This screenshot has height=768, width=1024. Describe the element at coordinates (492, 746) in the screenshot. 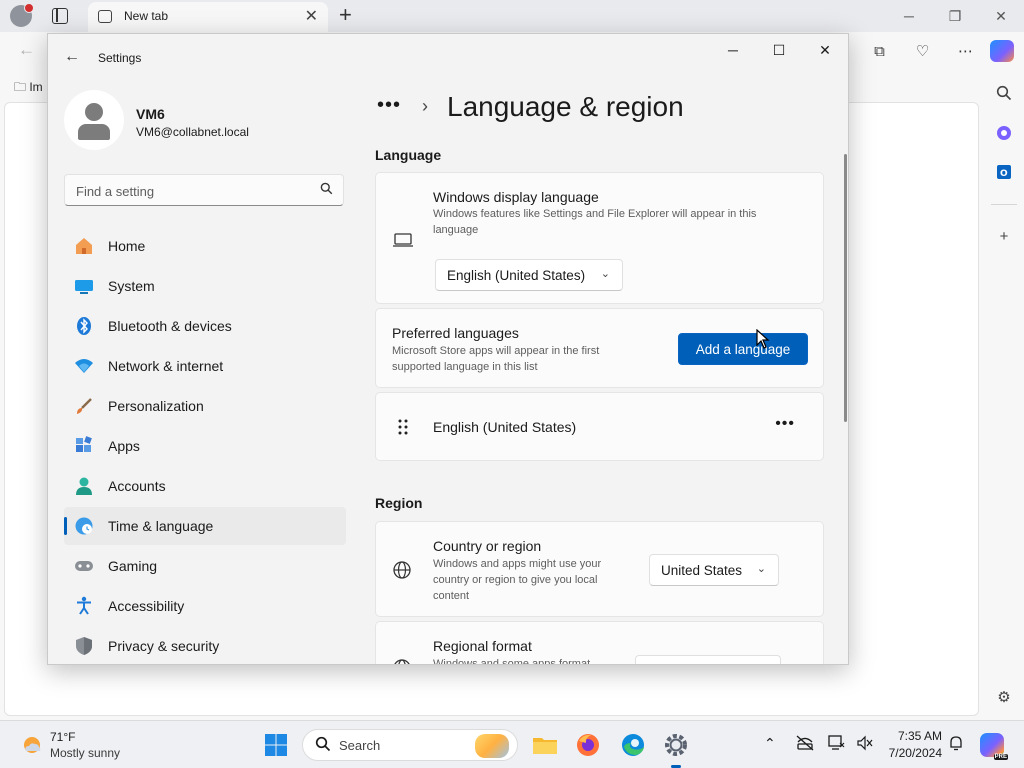

I see `search-highlight-image` at that location.